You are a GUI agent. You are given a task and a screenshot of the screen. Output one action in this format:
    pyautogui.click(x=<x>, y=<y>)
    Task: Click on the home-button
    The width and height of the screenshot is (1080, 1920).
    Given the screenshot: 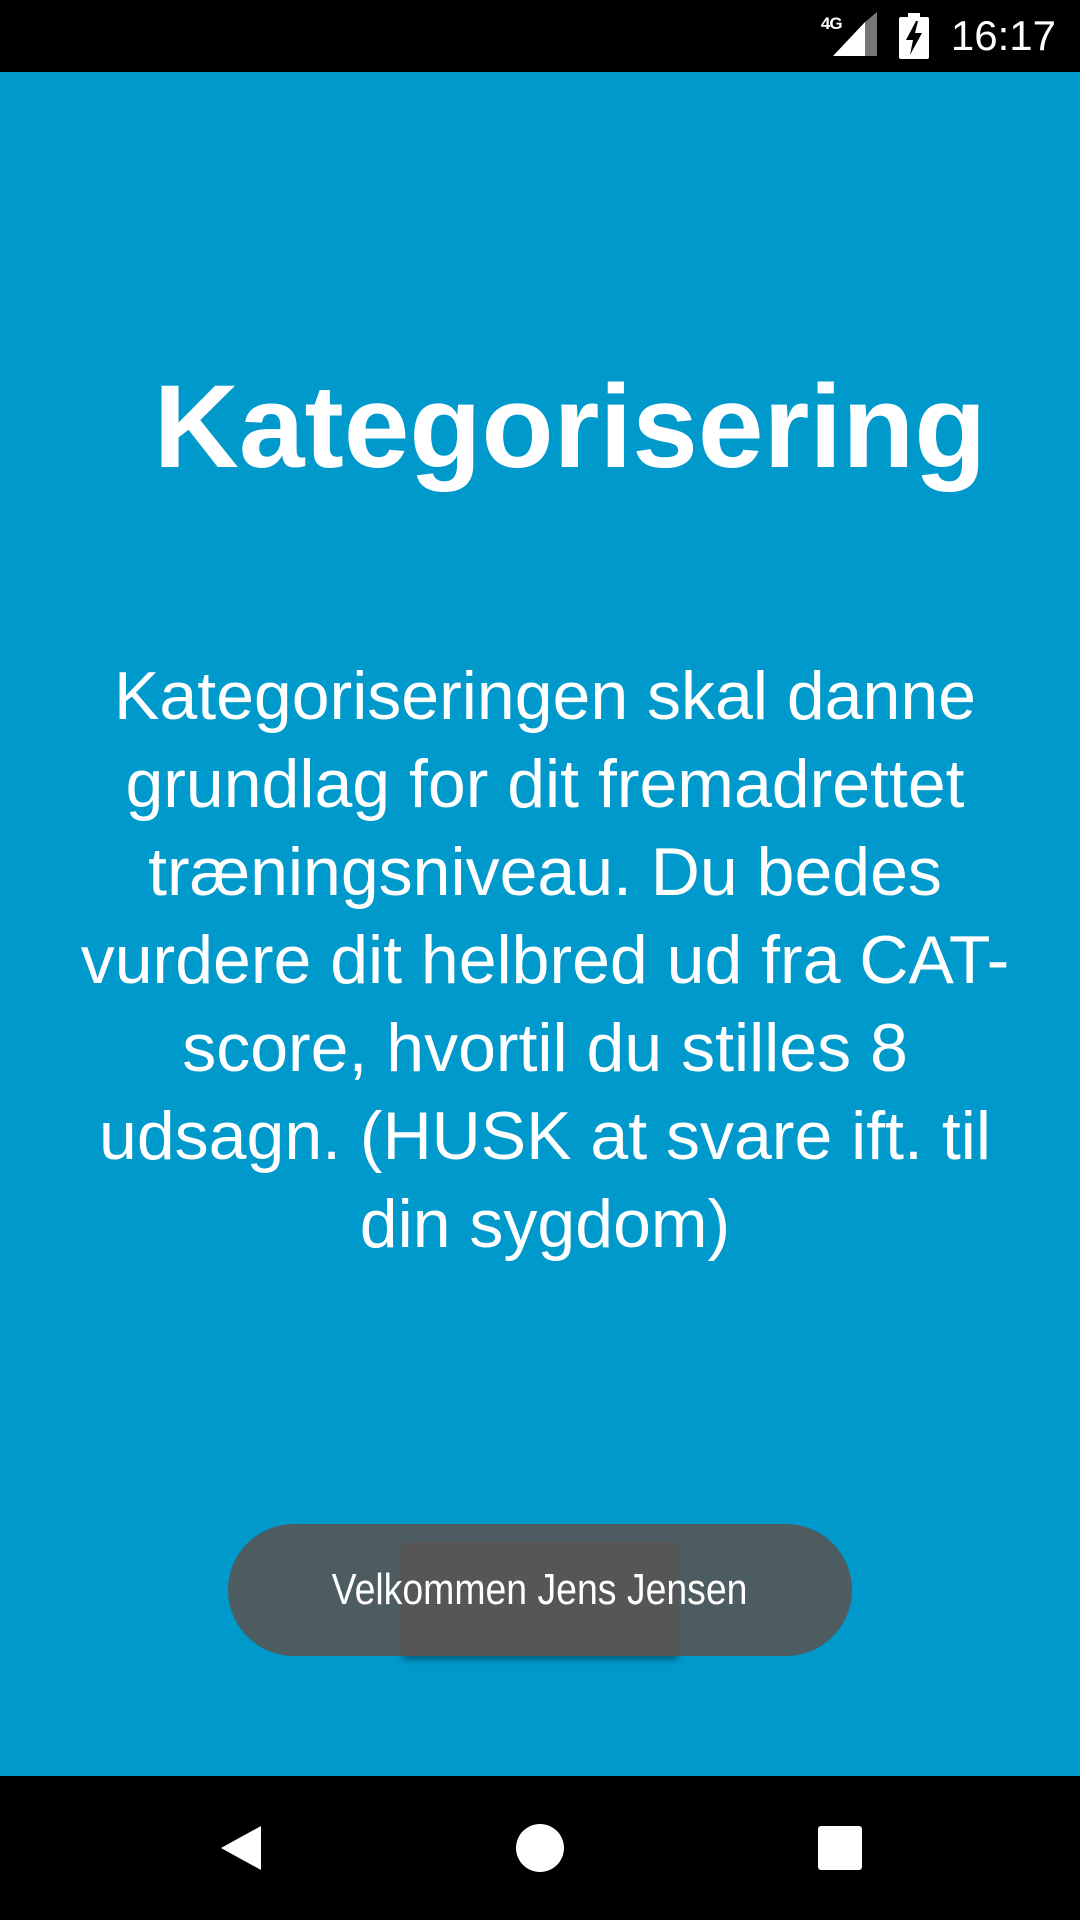 What is the action you would take?
    pyautogui.click(x=540, y=1848)
    